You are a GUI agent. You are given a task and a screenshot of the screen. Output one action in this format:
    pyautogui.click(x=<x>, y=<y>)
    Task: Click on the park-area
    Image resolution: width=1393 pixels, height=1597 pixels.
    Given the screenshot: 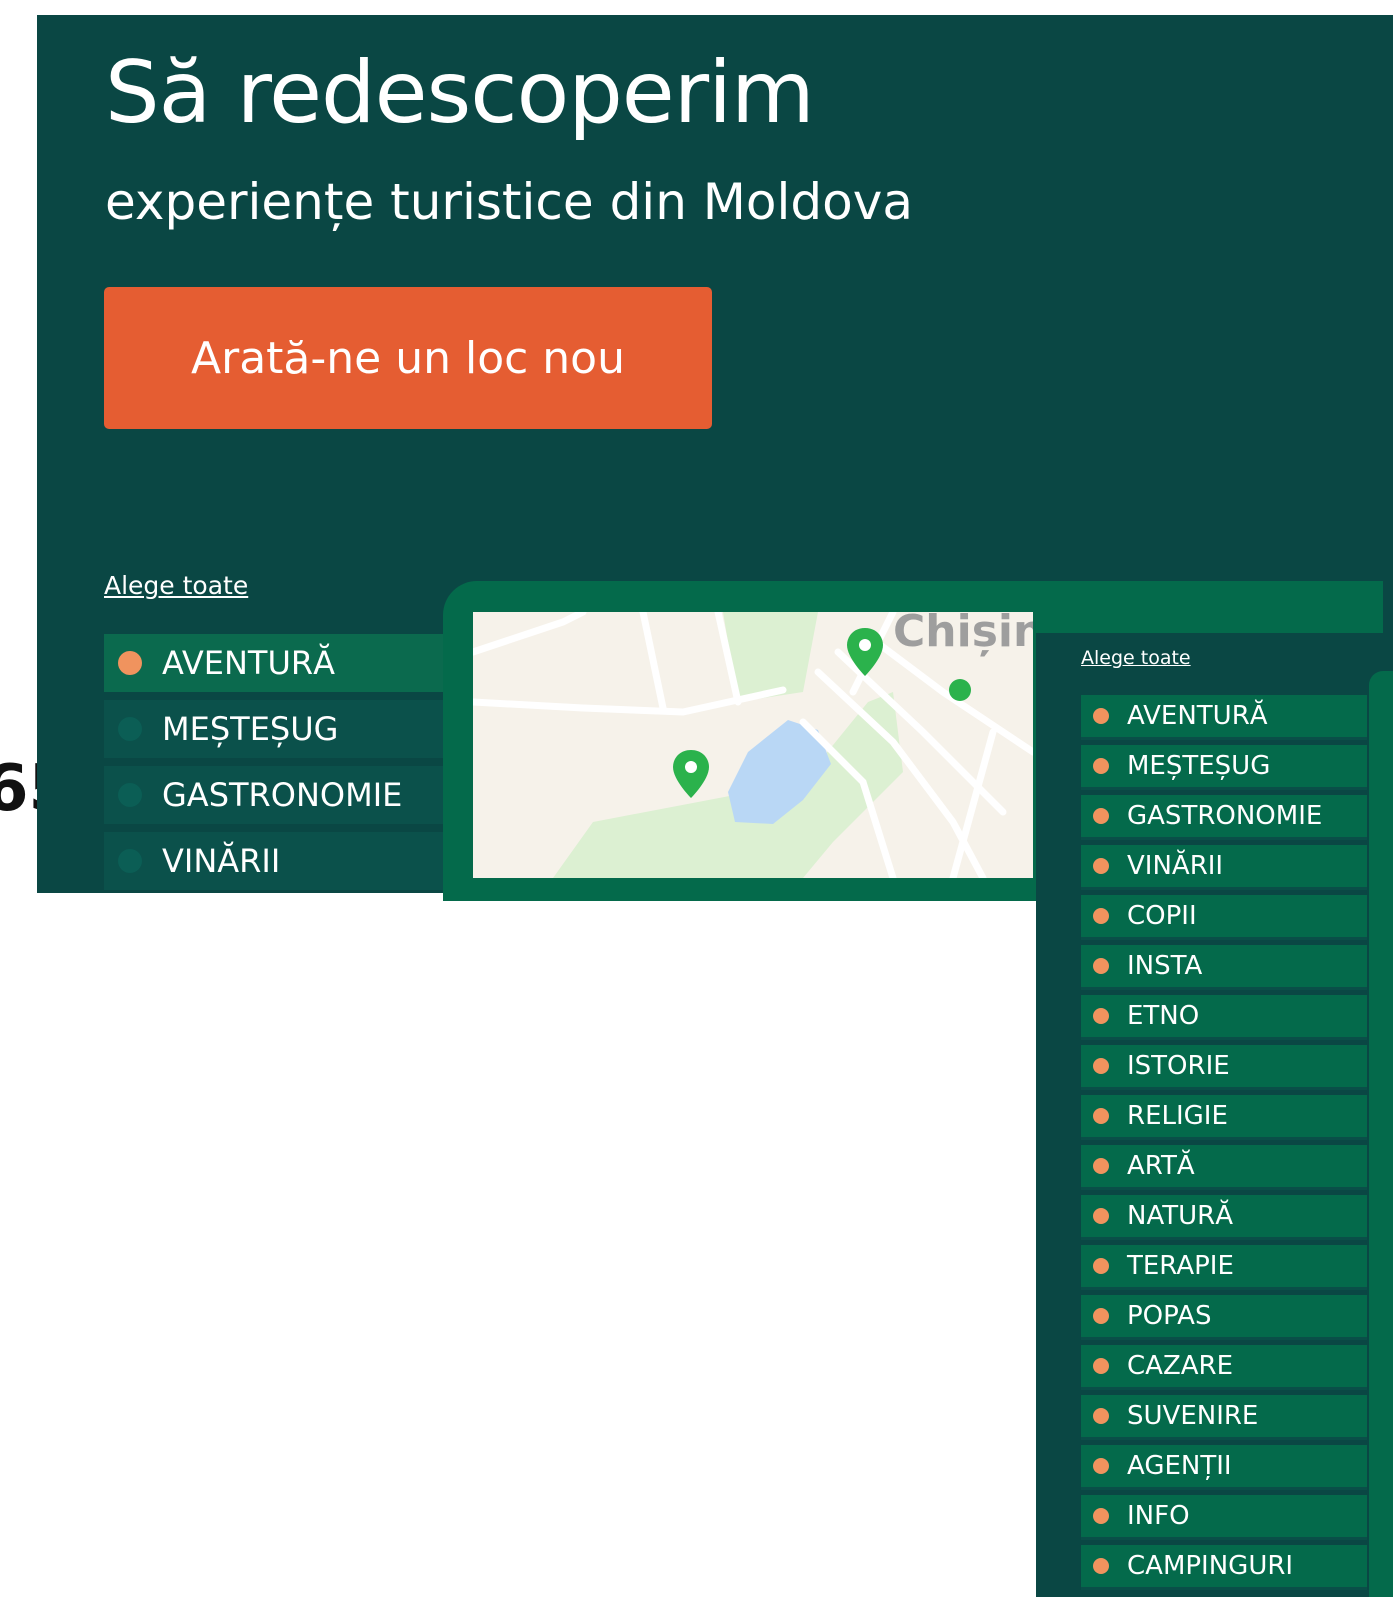 What is the action you would take?
    pyautogui.click(x=728, y=785)
    